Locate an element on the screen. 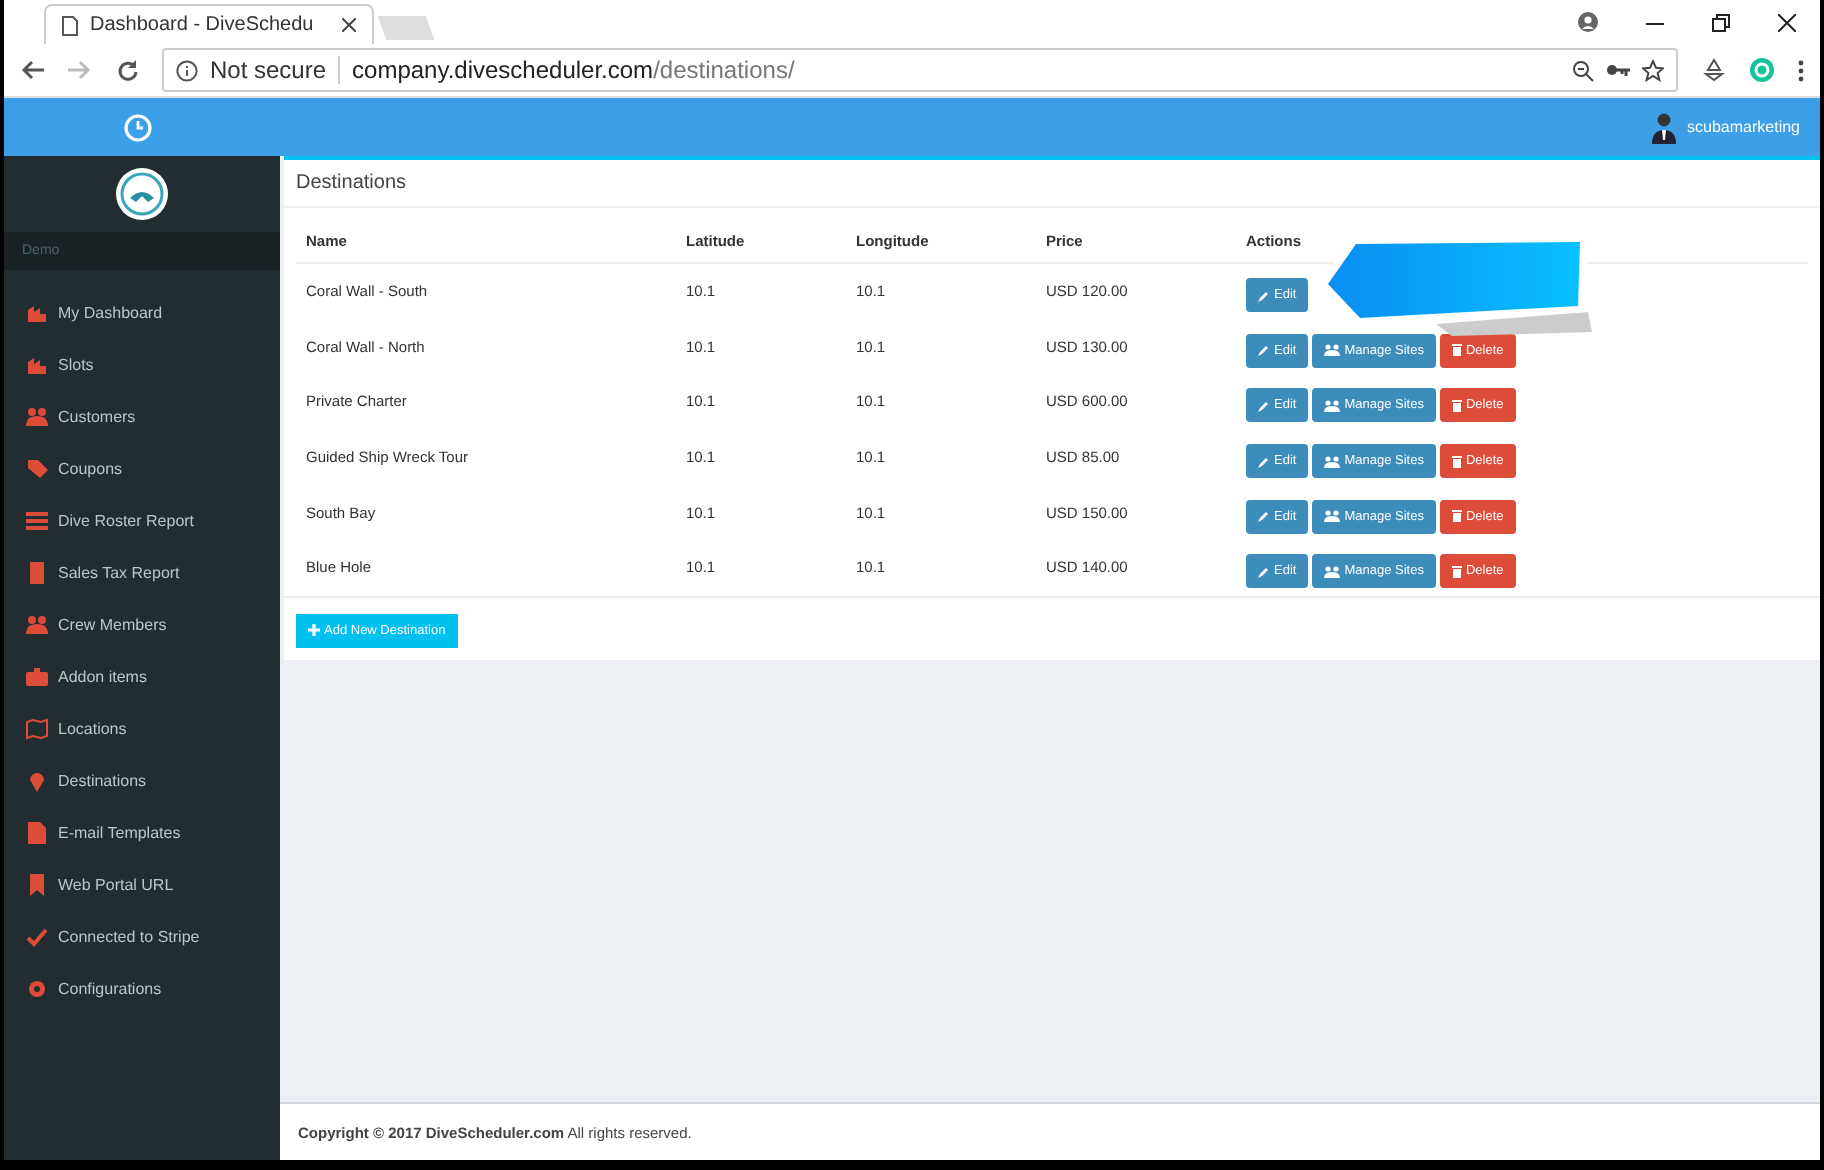 The image size is (1824, 1170). document-icon is located at coordinates (37, 572).